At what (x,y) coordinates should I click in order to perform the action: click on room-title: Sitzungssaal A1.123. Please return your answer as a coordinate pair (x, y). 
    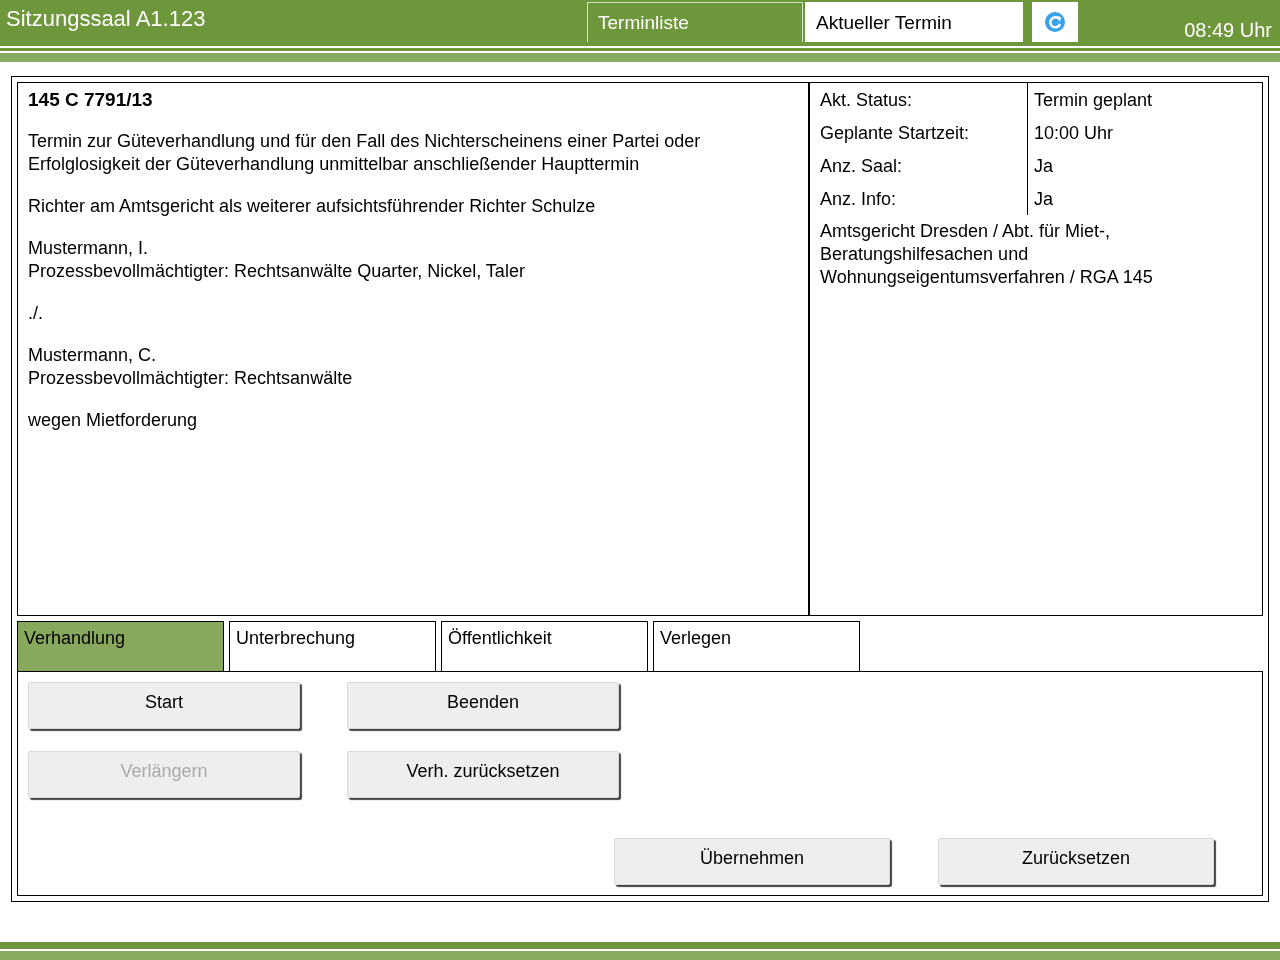
    Looking at the image, I should click on (106, 19).